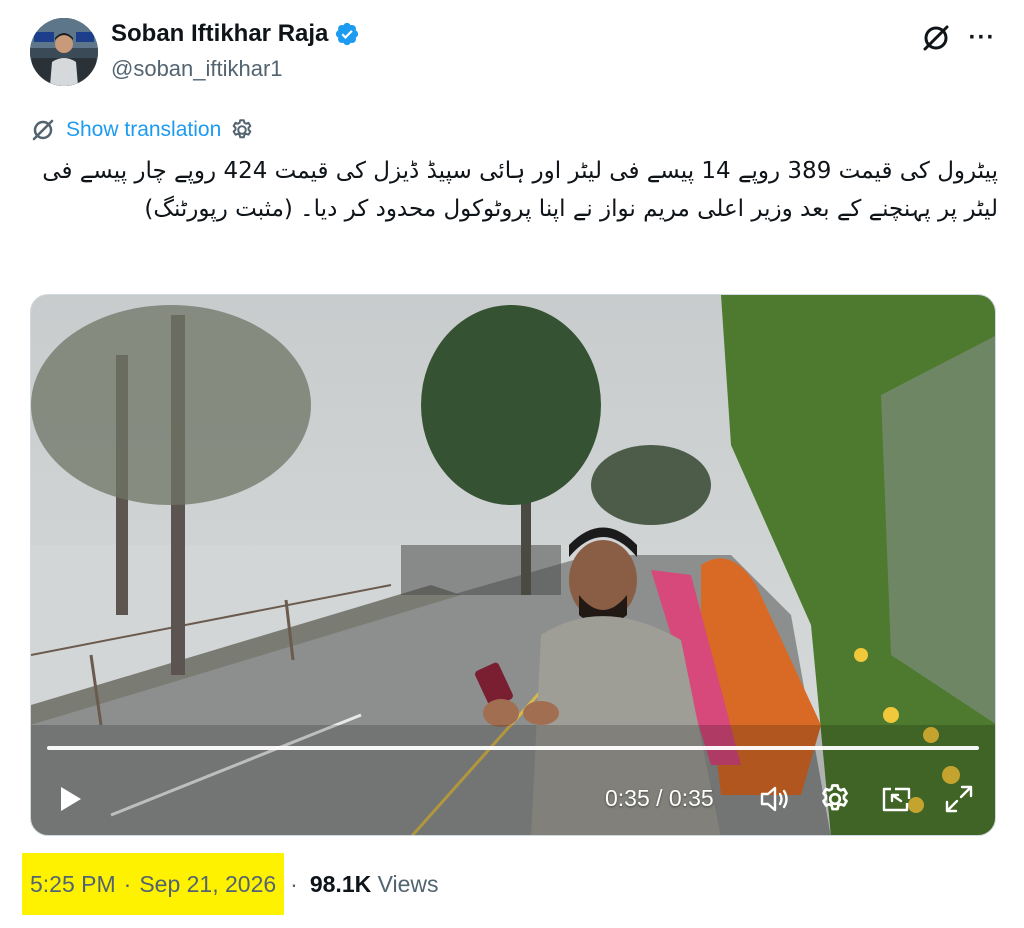  I want to click on views-count: 98.1K Views, so click(374, 884).